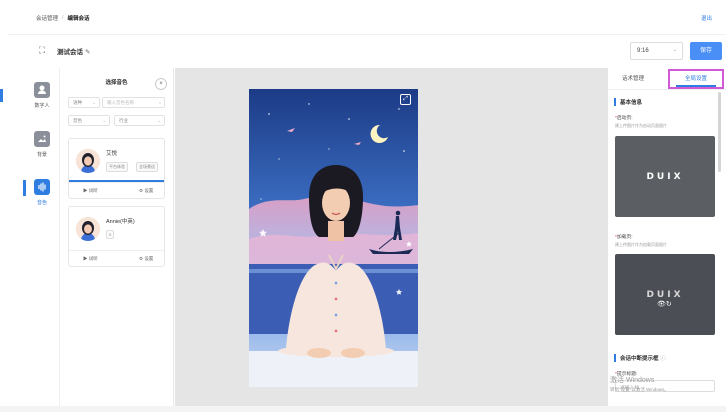 This screenshot has height=412, width=726. What do you see at coordinates (112, 154) in the screenshot?
I see `voice-name: 艾悦` at bounding box center [112, 154].